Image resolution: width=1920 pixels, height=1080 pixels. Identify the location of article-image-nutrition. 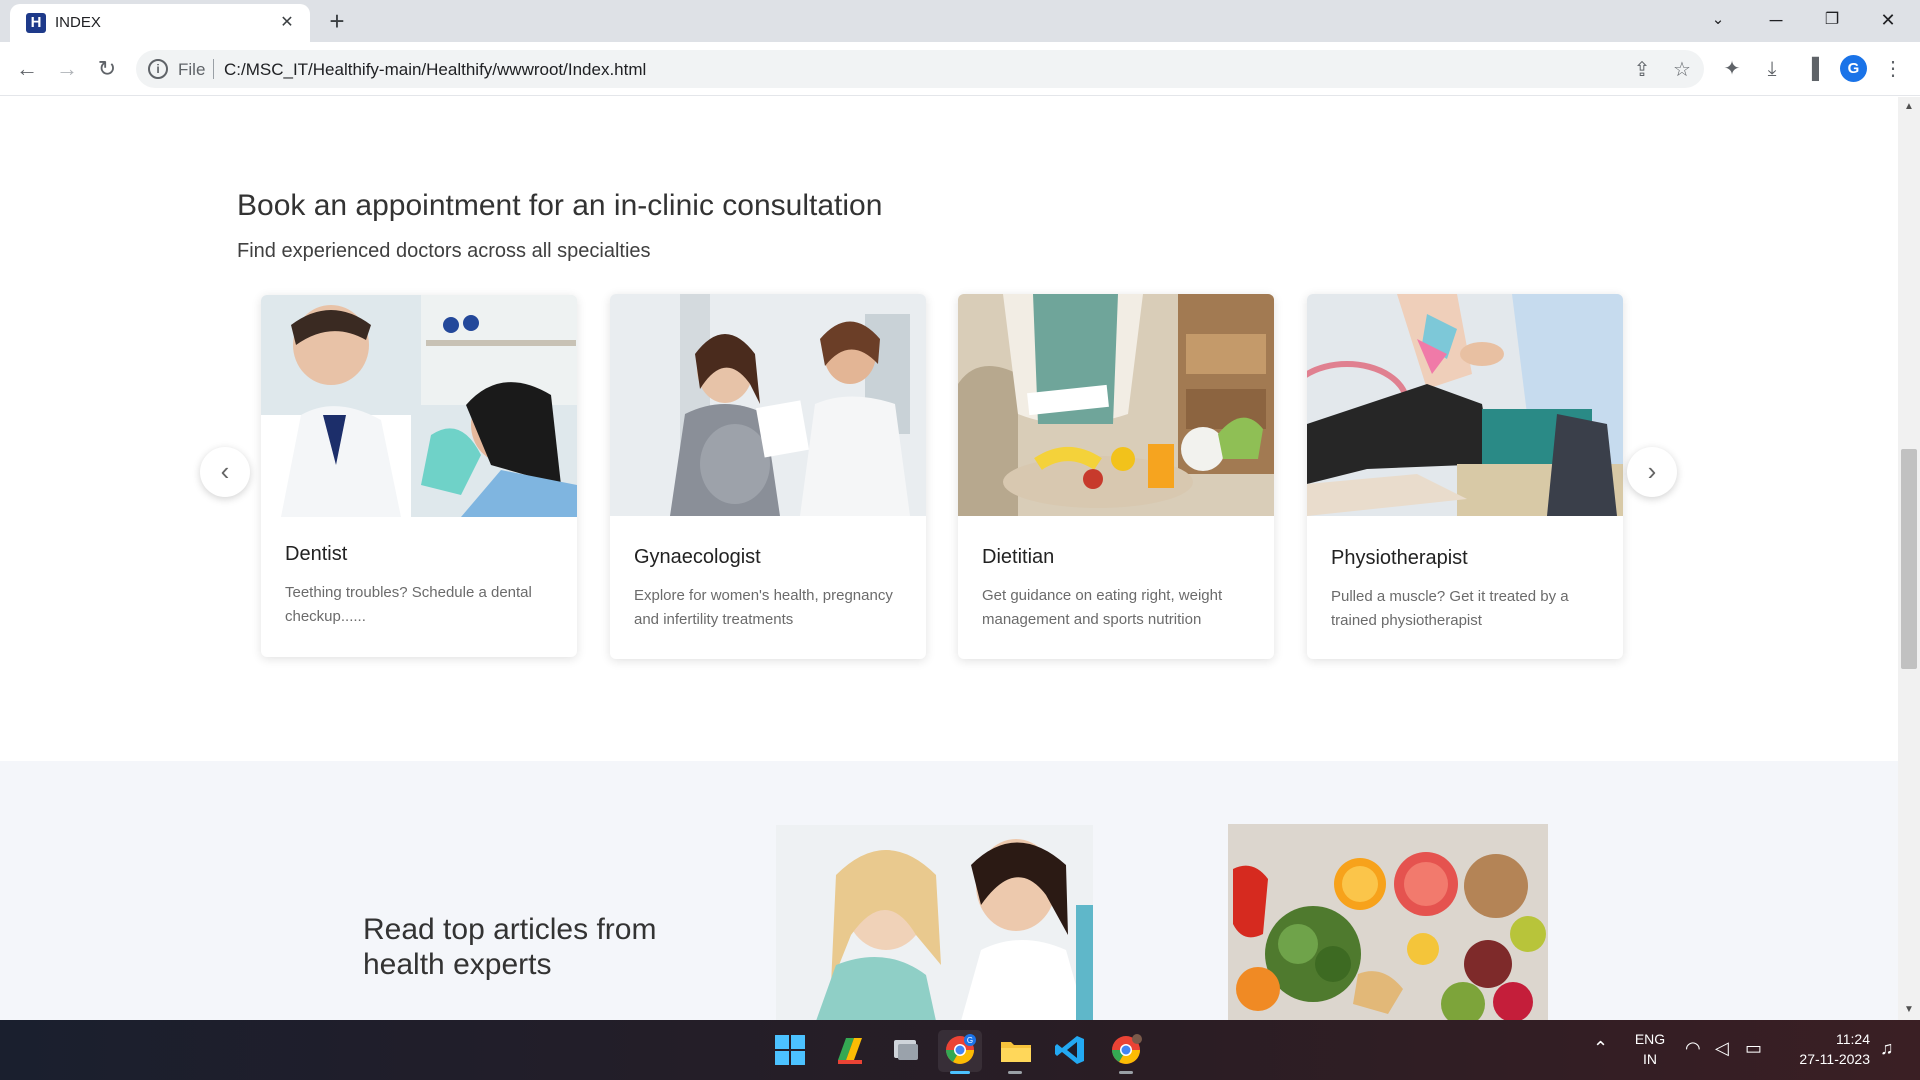
(1388, 922).